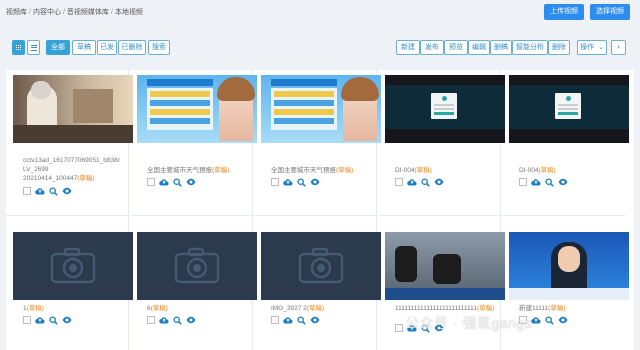 The height and width of the screenshot is (350, 640). What do you see at coordinates (179, 170) in the screenshot?
I see `video-title-text: 全国主要城市天气预报` at bounding box center [179, 170].